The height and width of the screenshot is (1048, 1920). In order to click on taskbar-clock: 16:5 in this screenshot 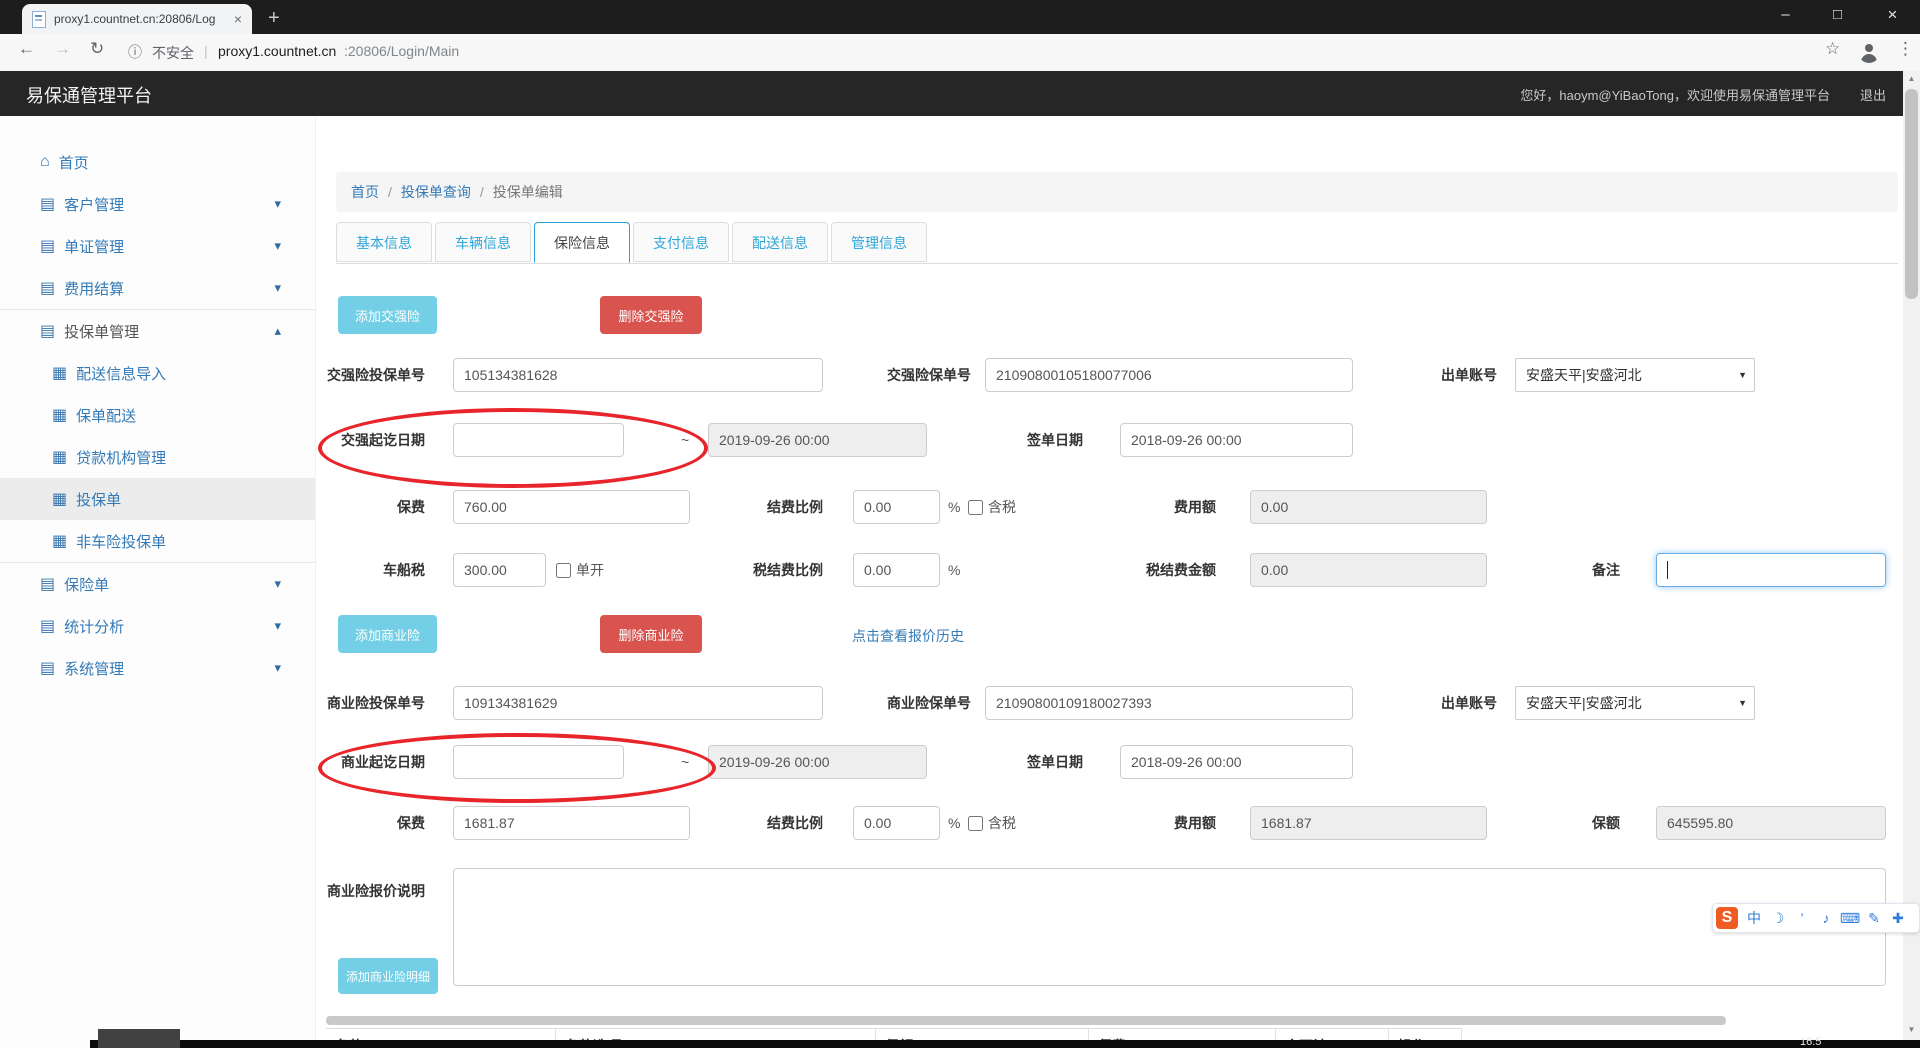, I will do `click(1811, 1042)`.